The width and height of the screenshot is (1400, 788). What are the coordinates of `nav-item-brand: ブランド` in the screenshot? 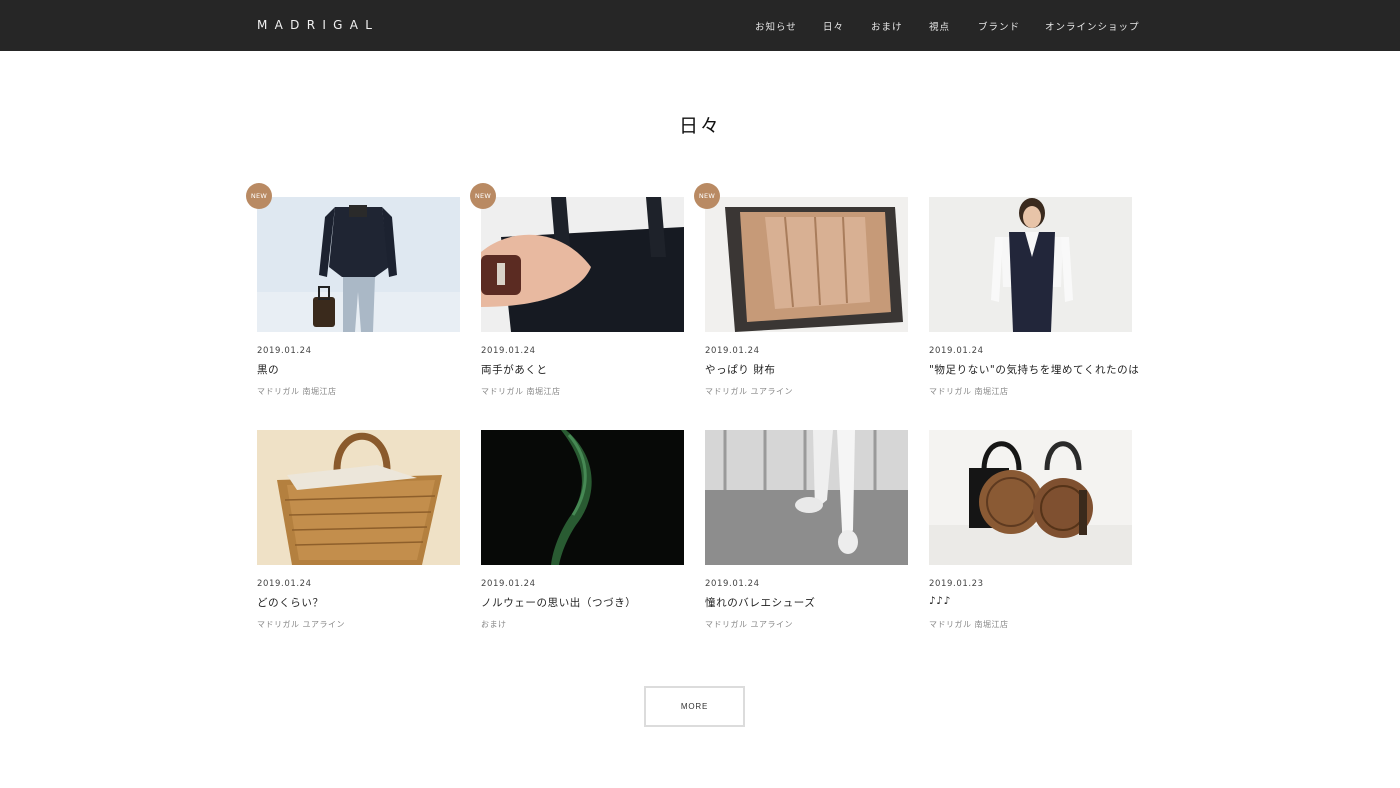 It's located at (999, 26).